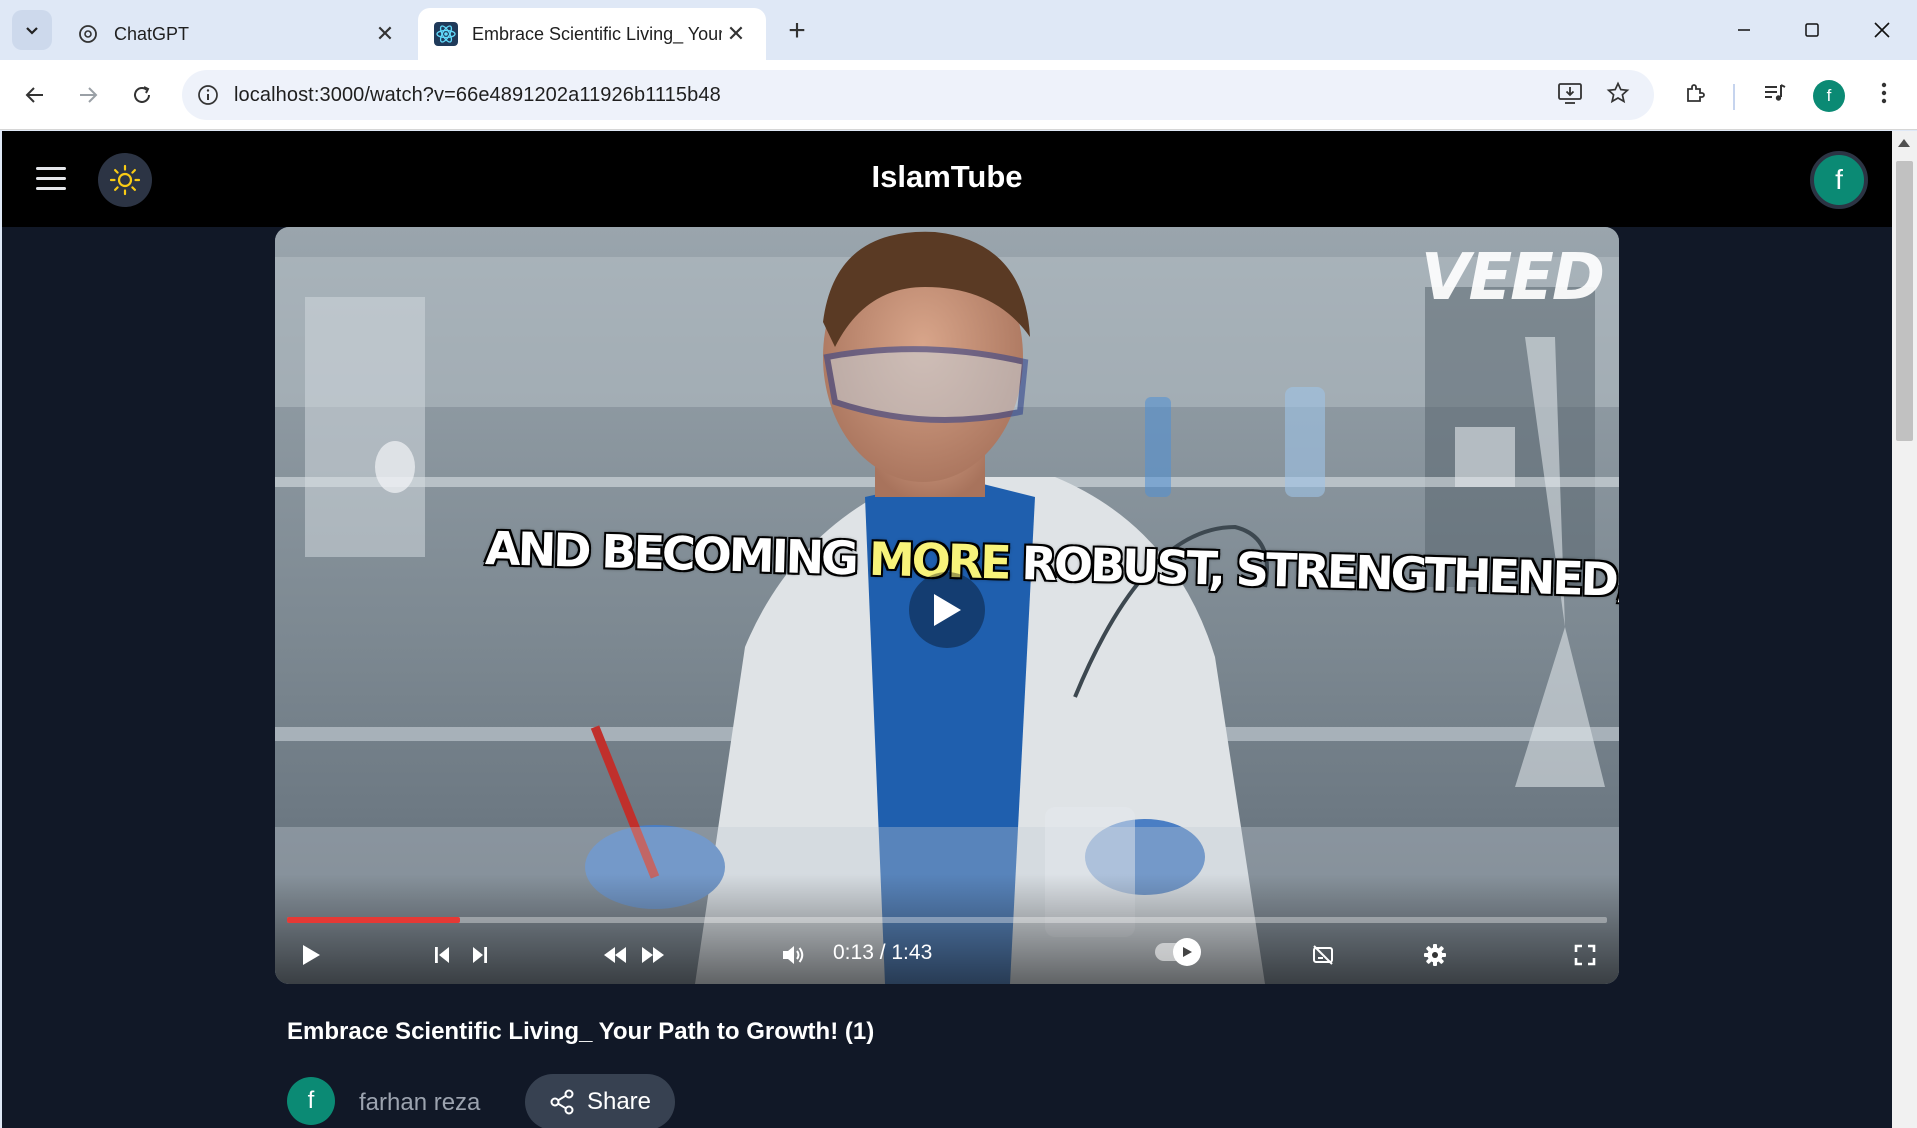 The height and width of the screenshot is (1128, 1917). What do you see at coordinates (1904, 301) in the screenshot?
I see `scroll-thumb` at bounding box center [1904, 301].